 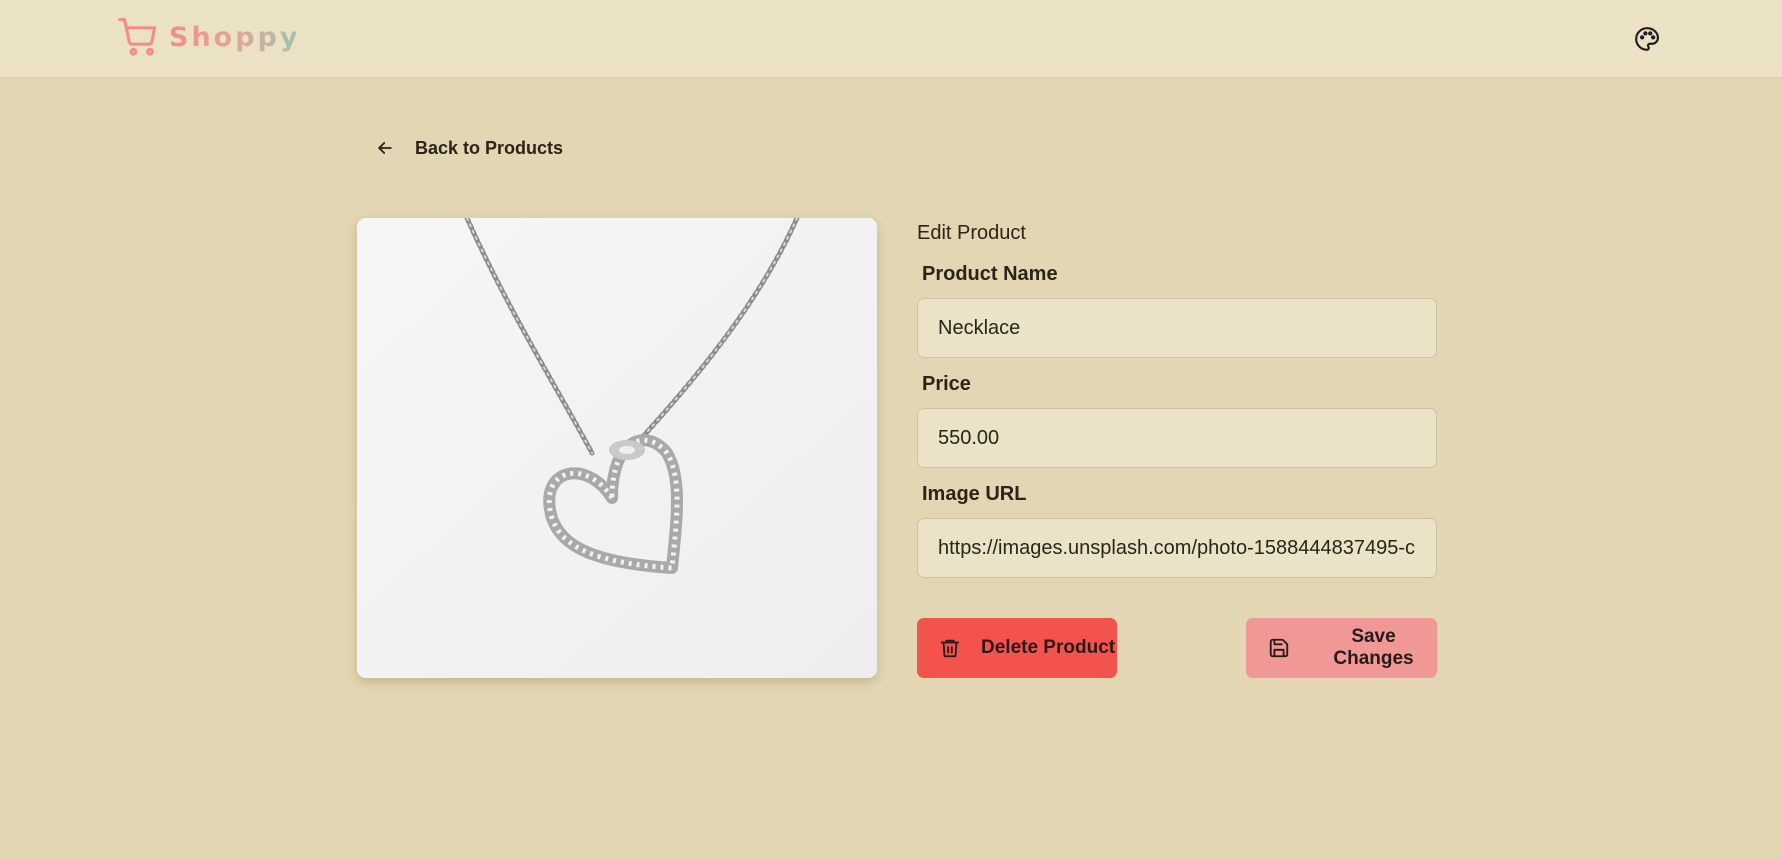 What do you see at coordinates (235, 37) in the screenshot?
I see `brand-name: Shoppy` at bounding box center [235, 37].